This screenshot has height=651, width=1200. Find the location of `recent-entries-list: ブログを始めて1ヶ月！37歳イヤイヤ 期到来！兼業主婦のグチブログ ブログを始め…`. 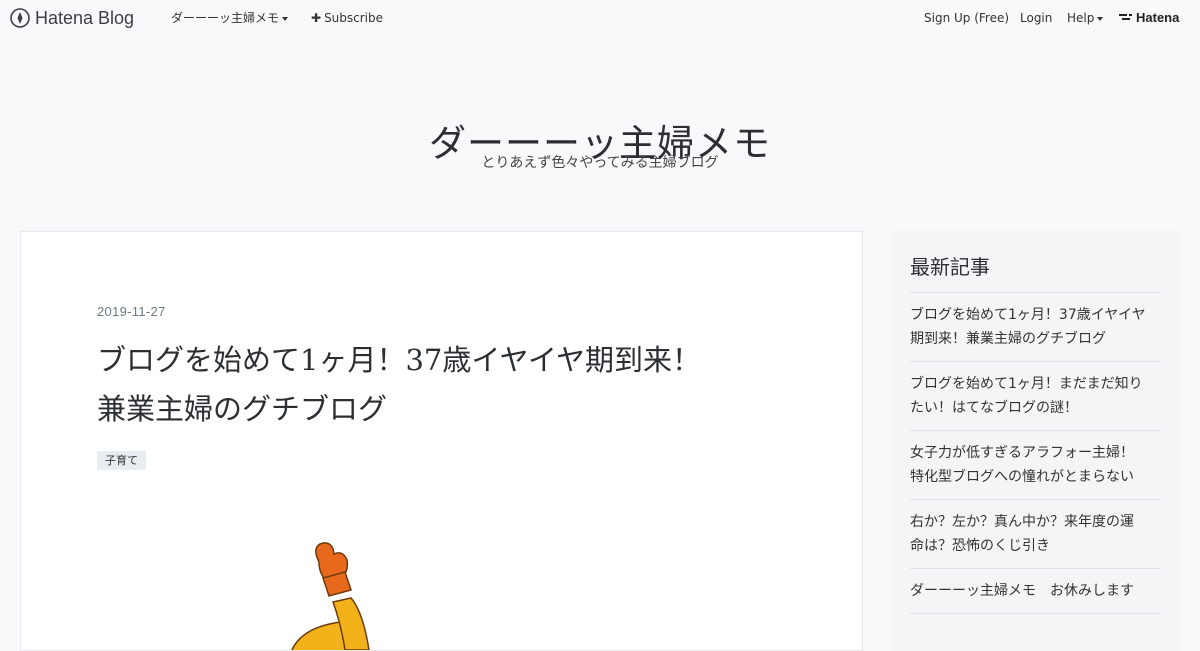

recent-entries-list: ブログを始めて1ヶ月！37歳イヤイヤ 期到来！兼業主婦のグチブログ ブログを始め… is located at coordinates (1035, 453).